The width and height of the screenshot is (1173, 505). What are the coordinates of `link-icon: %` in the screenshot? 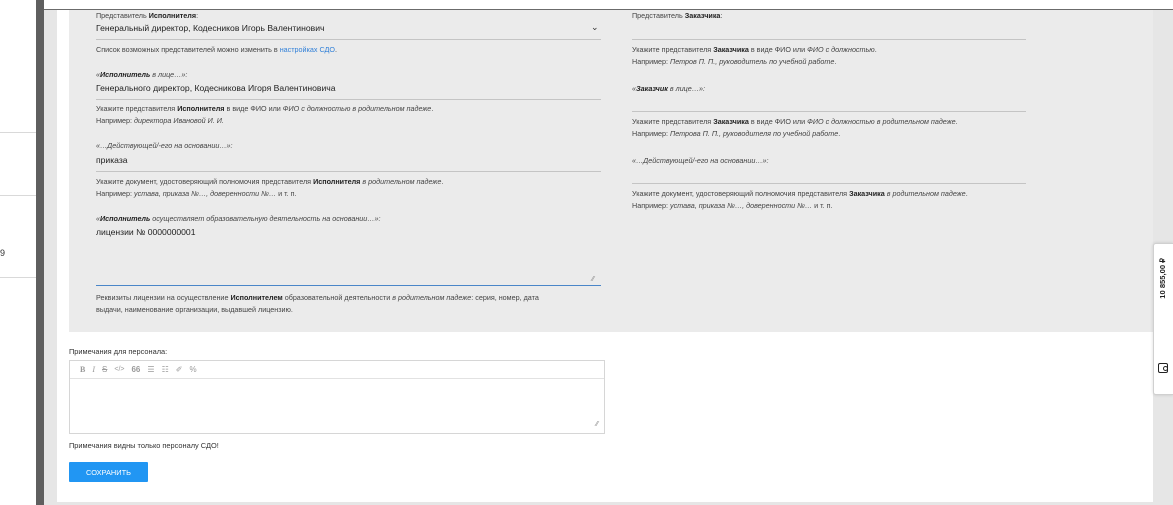 It's located at (192, 369).